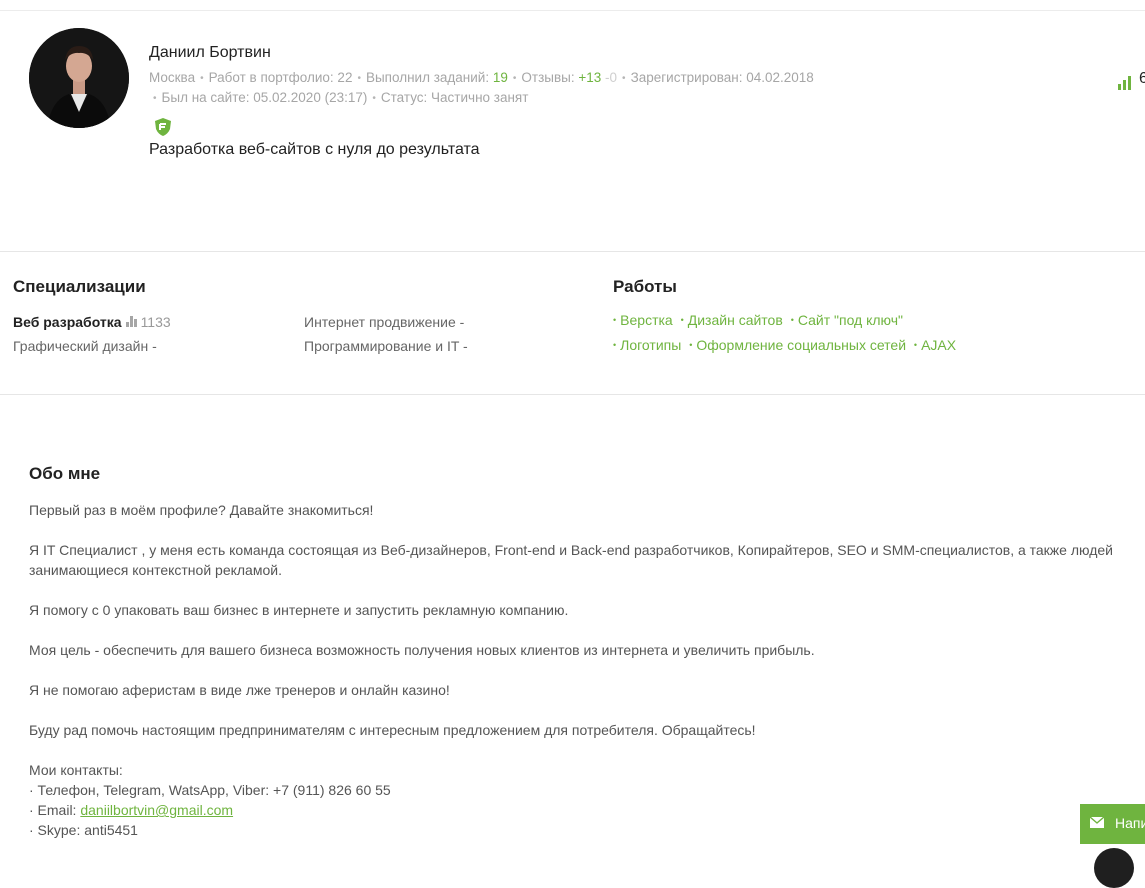 This screenshot has width=1145, height=888. Describe the element at coordinates (264, 97) in the screenshot. I see `last-seen: Был на сайте: 05.02.2020 (23:17)` at that location.